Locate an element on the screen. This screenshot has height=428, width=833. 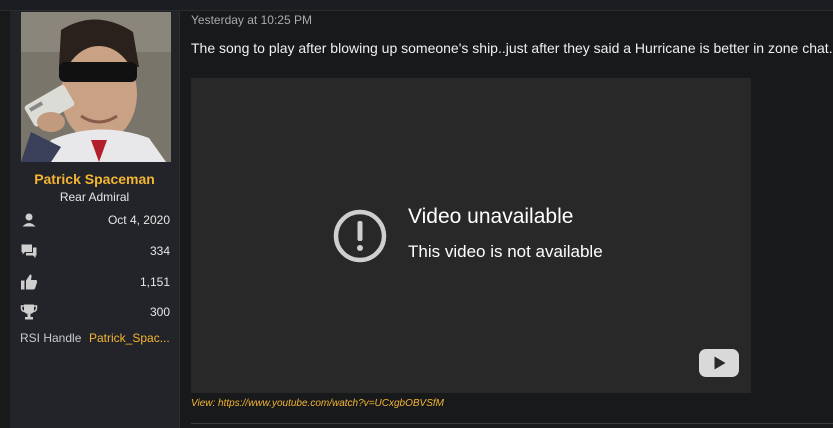
top-divider-bar is located at coordinates (416, 5).